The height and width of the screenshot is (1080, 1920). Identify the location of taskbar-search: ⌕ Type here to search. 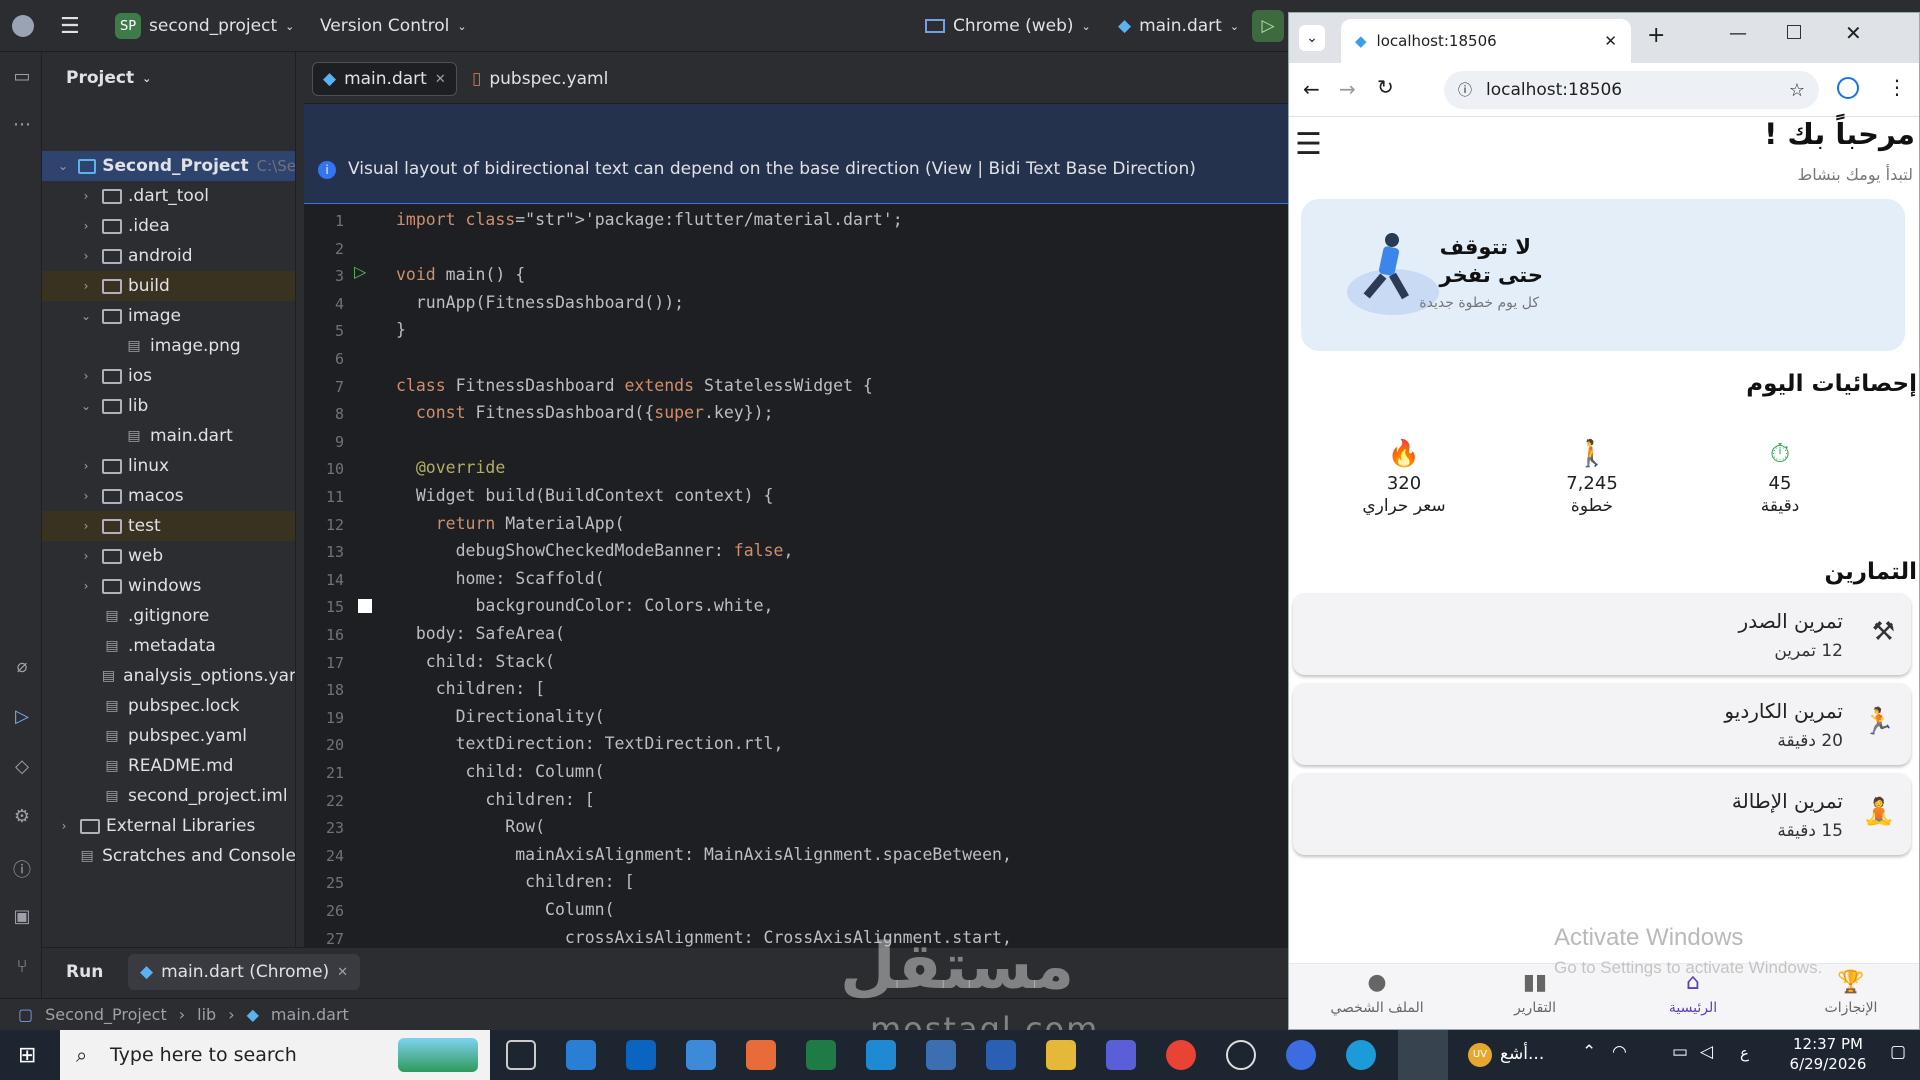
(275, 1055).